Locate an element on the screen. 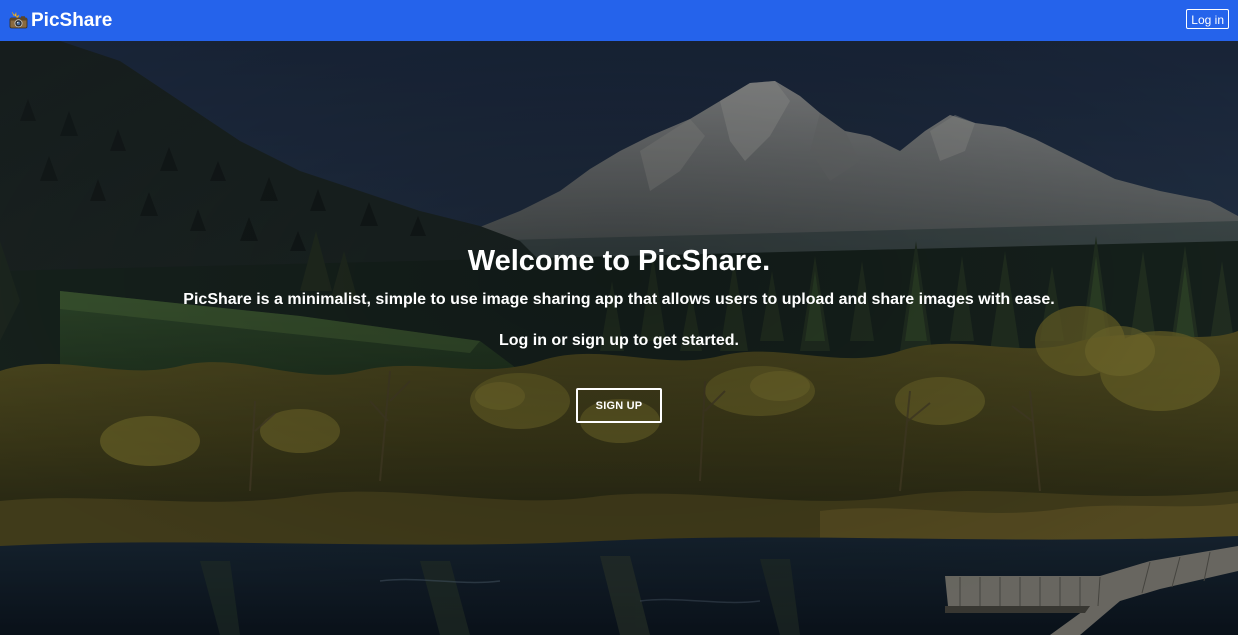  login-button: Log in is located at coordinates (1207, 19).